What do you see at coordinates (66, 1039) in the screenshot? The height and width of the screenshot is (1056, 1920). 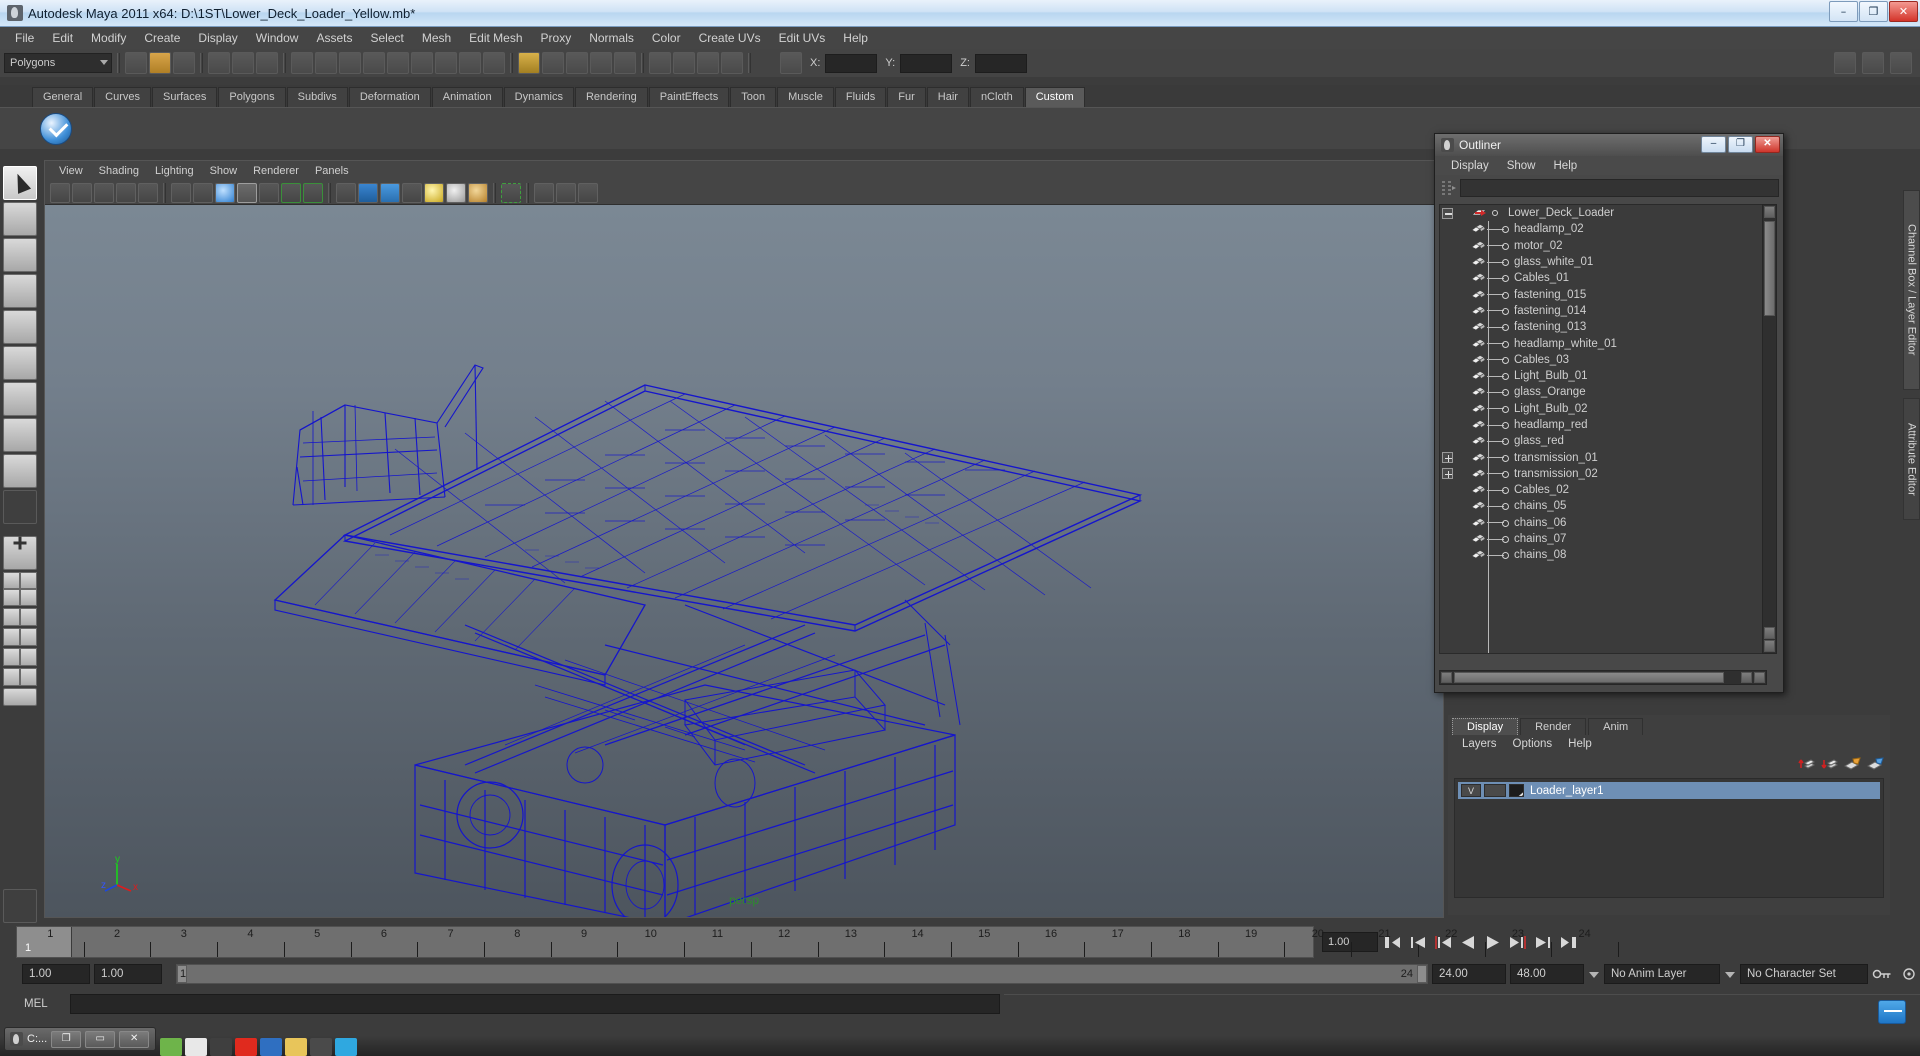 I see `minimized-restore-button: ❐` at bounding box center [66, 1039].